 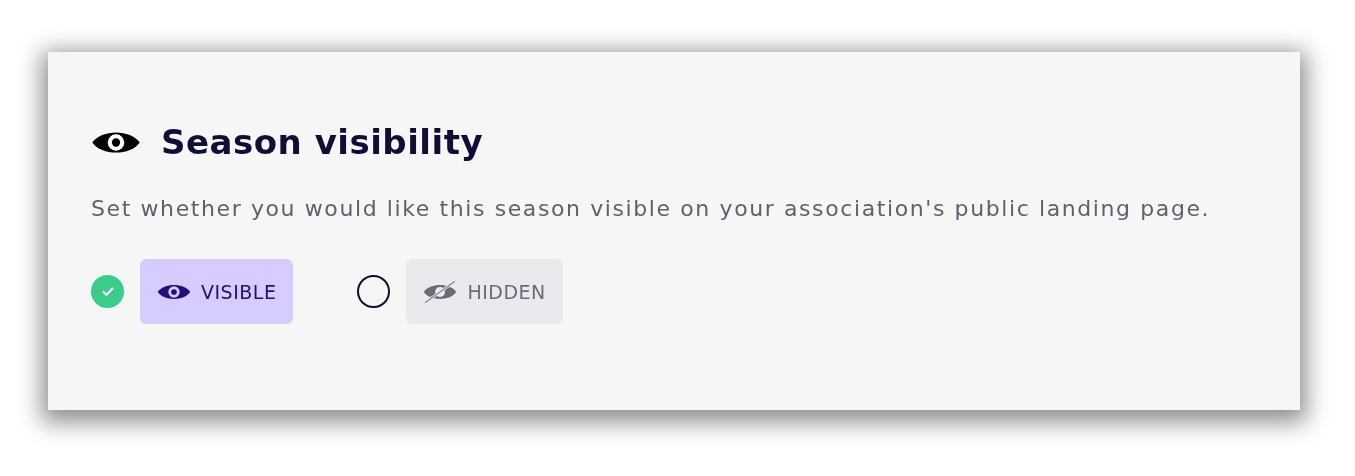 I want to click on check-icon, so click(x=107, y=291).